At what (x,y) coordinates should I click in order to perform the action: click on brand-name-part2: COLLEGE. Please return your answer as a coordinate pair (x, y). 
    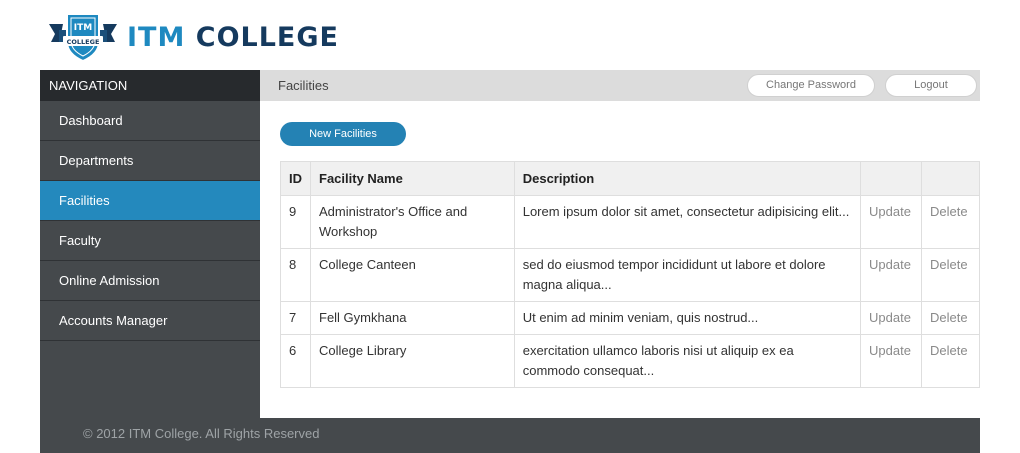
    Looking at the image, I should click on (267, 37).